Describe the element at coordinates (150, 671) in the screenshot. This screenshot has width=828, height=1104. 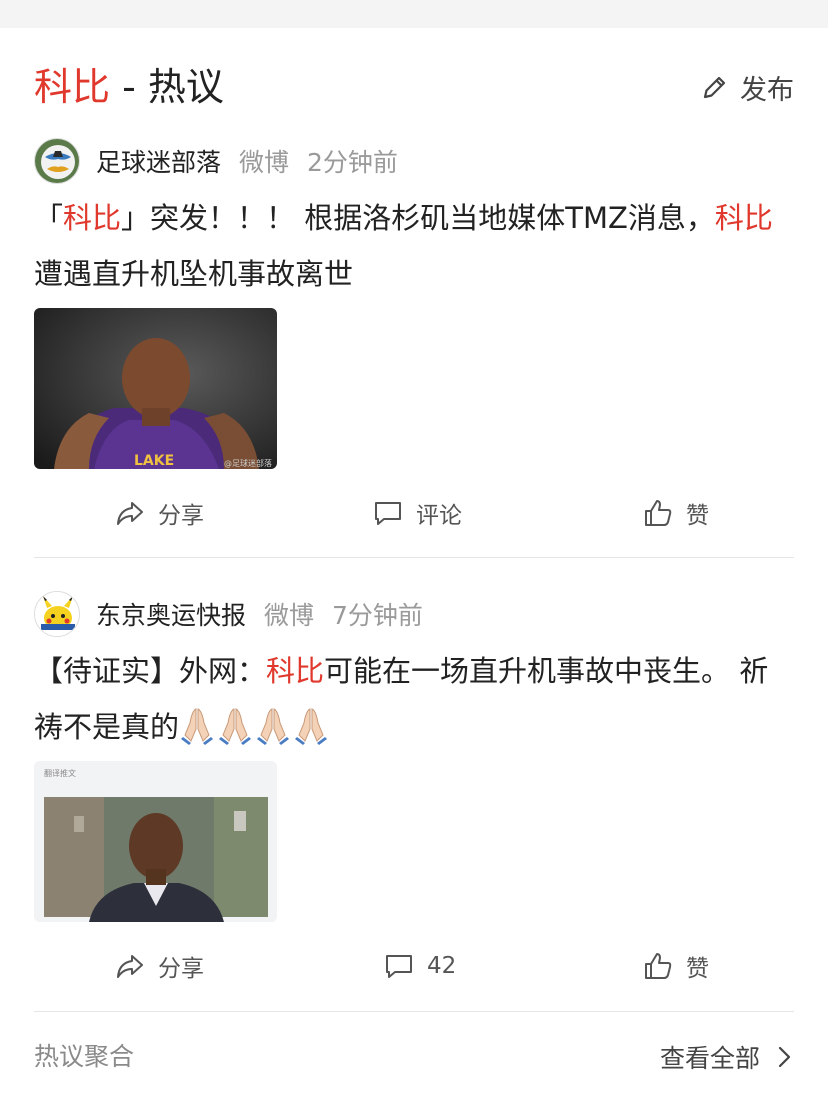
I see `text-segment: 【待证实】外网：` at that location.